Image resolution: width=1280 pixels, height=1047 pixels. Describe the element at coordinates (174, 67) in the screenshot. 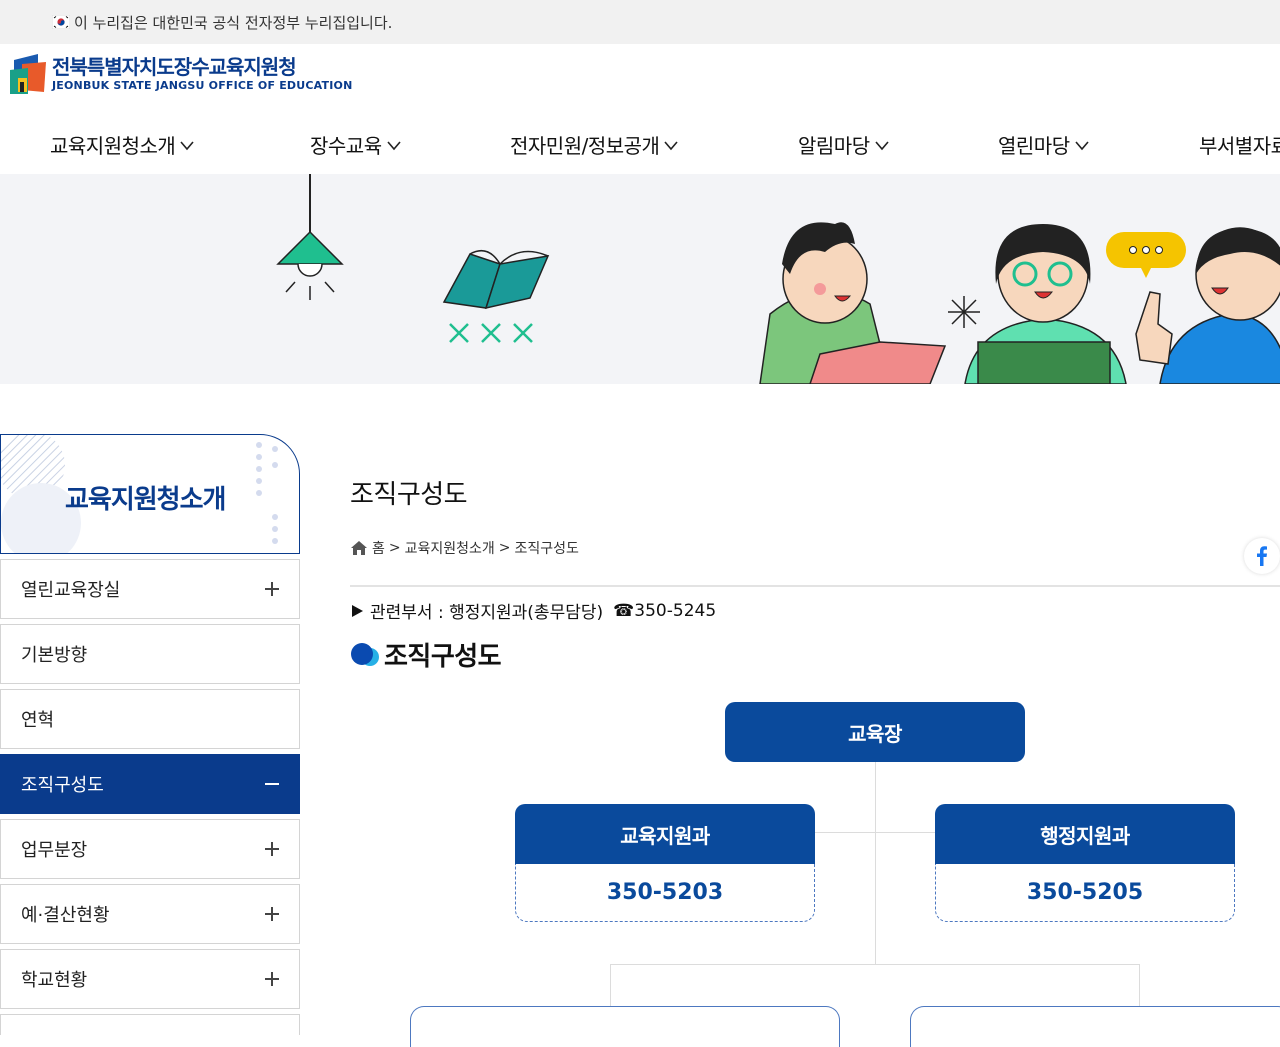

I see `logo-name-kr: 전북특별자치도장수교육지원청` at that location.